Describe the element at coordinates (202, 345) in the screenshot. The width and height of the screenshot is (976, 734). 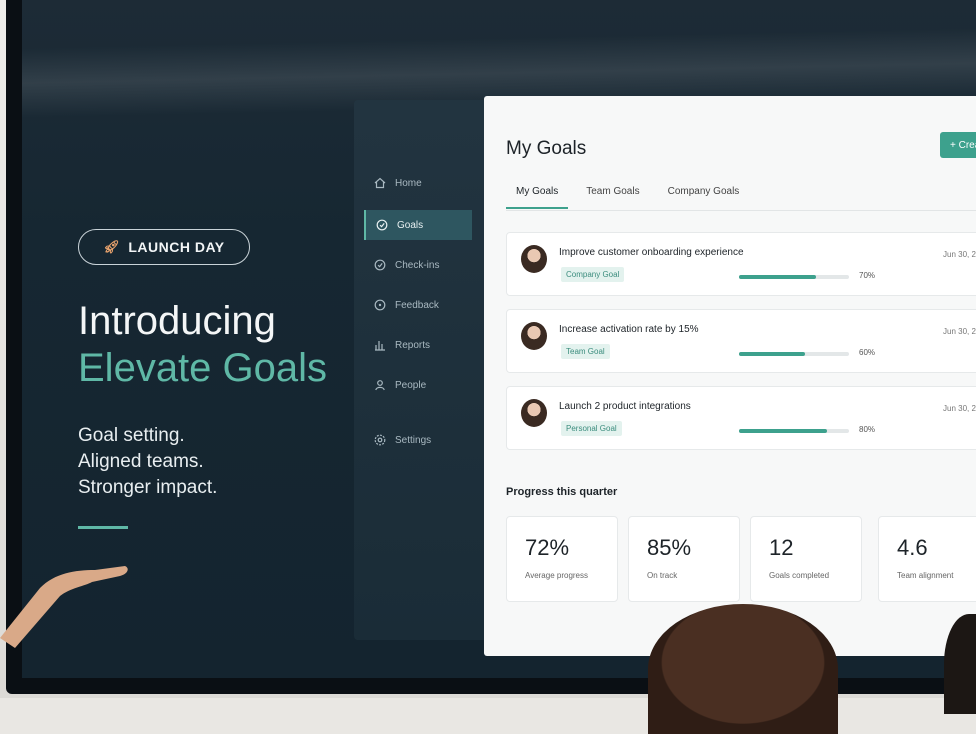
I see `hero-title: Introducing Elevate Goals` at that location.